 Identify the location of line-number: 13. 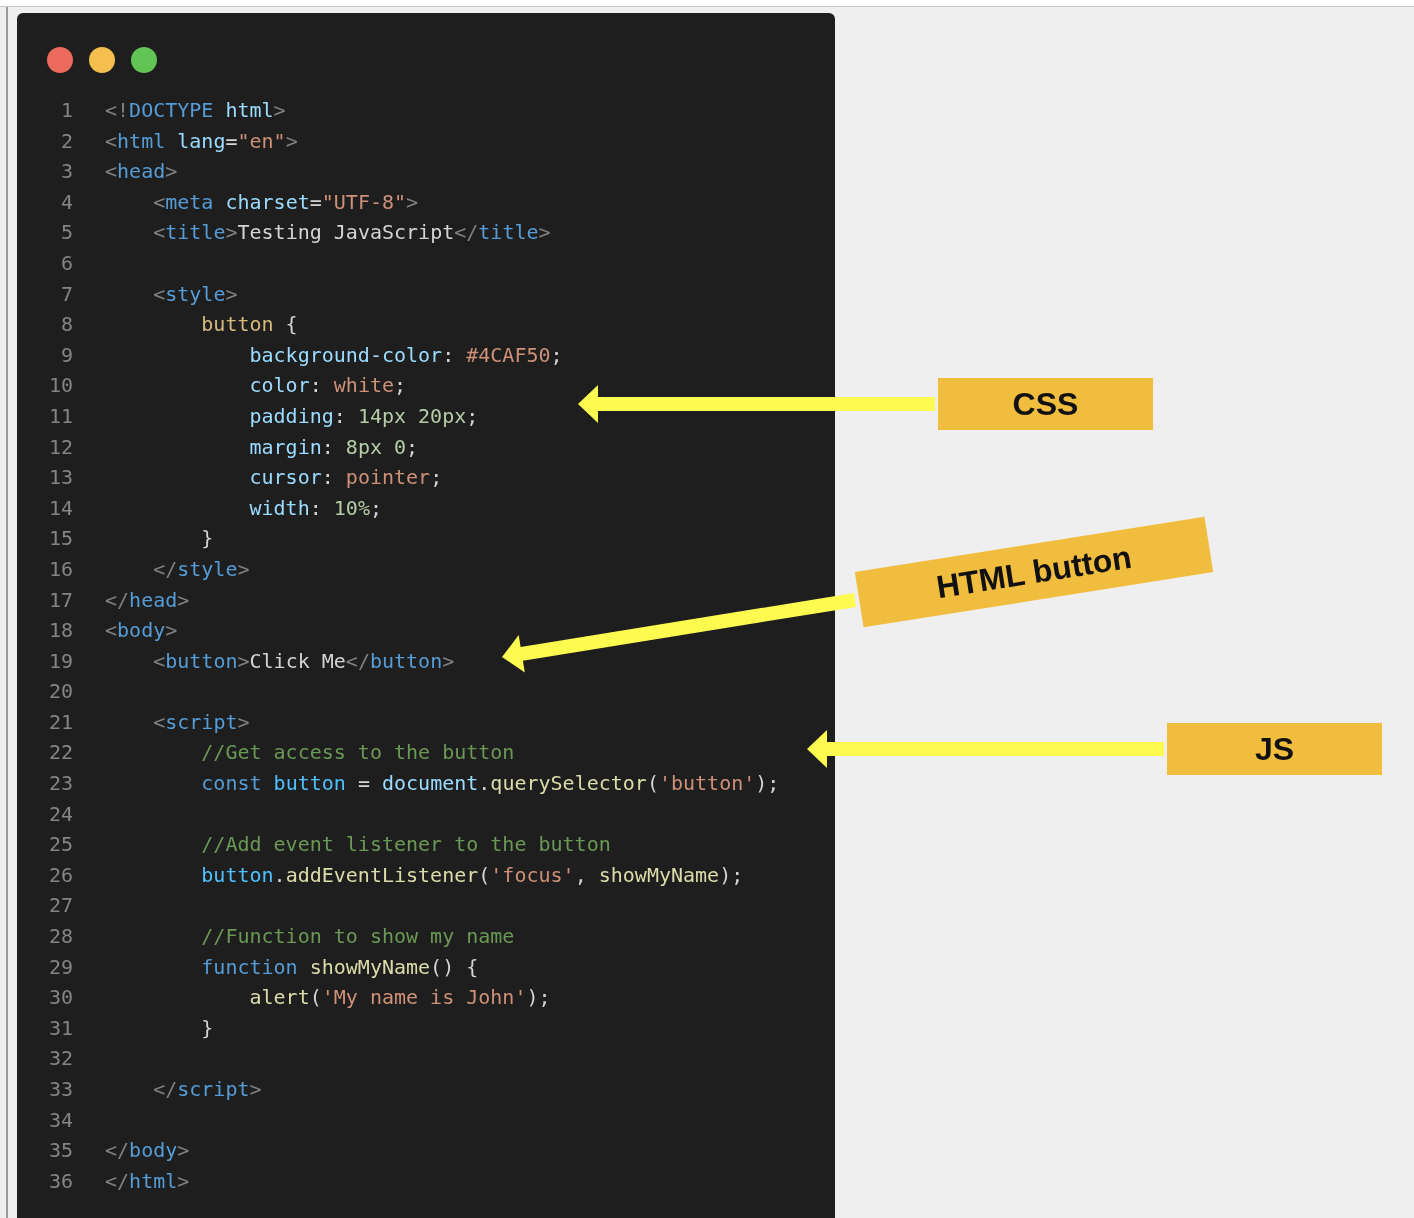
(60, 478).